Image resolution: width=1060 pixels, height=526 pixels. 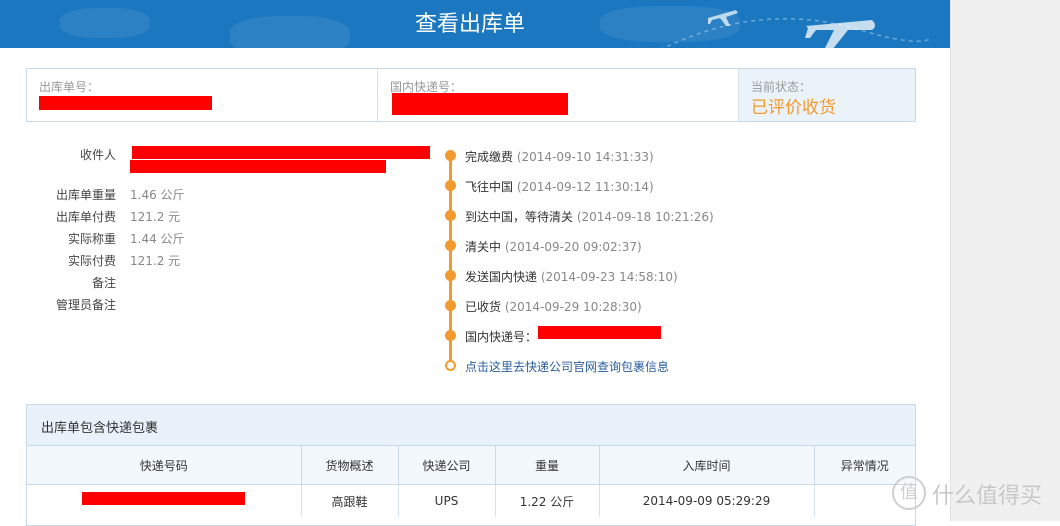 What do you see at coordinates (447, 465) in the screenshot?
I see `column-header-carrier: 快递公司` at bounding box center [447, 465].